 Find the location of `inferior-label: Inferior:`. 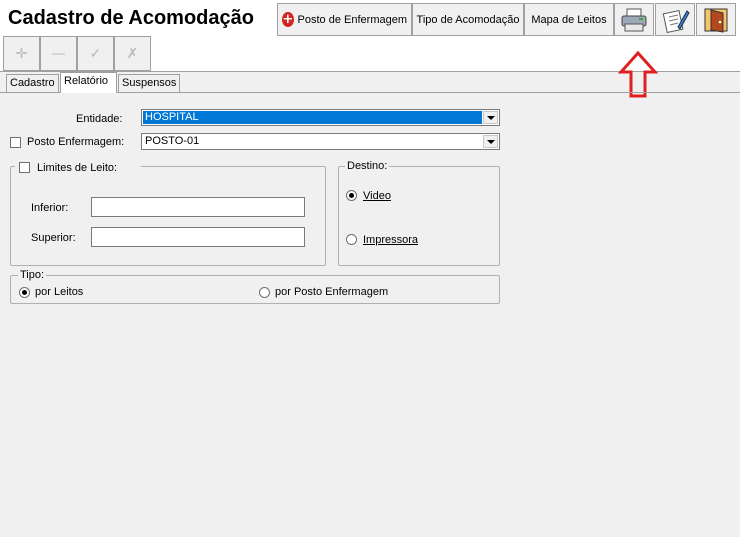

inferior-label: Inferior: is located at coordinates (50, 208).